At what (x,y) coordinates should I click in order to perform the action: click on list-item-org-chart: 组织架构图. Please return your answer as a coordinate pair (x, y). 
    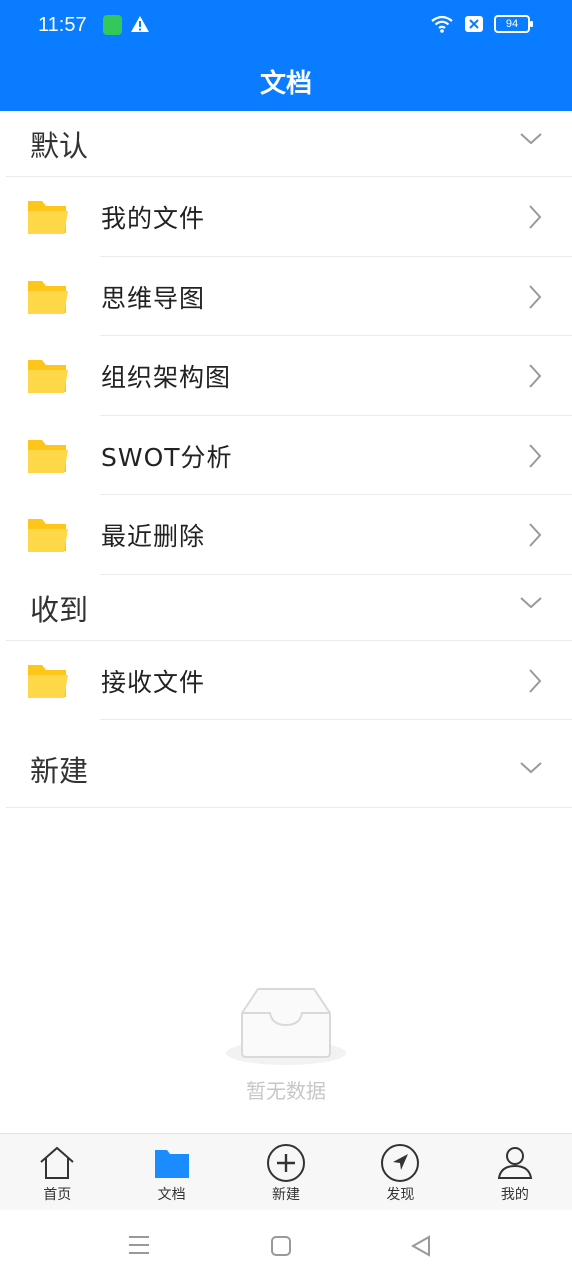
    Looking at the image, I should click on (286, 376).